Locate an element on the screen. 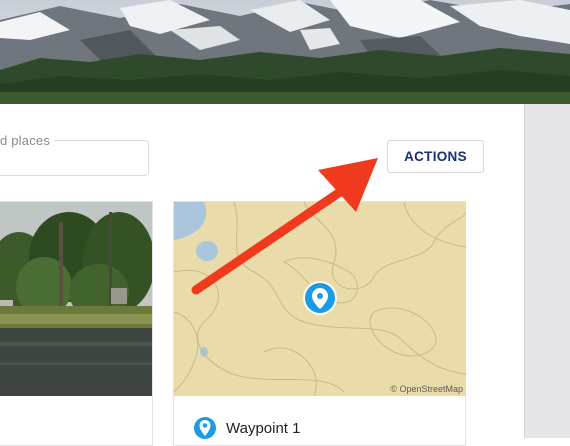  waypoint-row: Waypoint 1 is located at coordinates (247, 428).